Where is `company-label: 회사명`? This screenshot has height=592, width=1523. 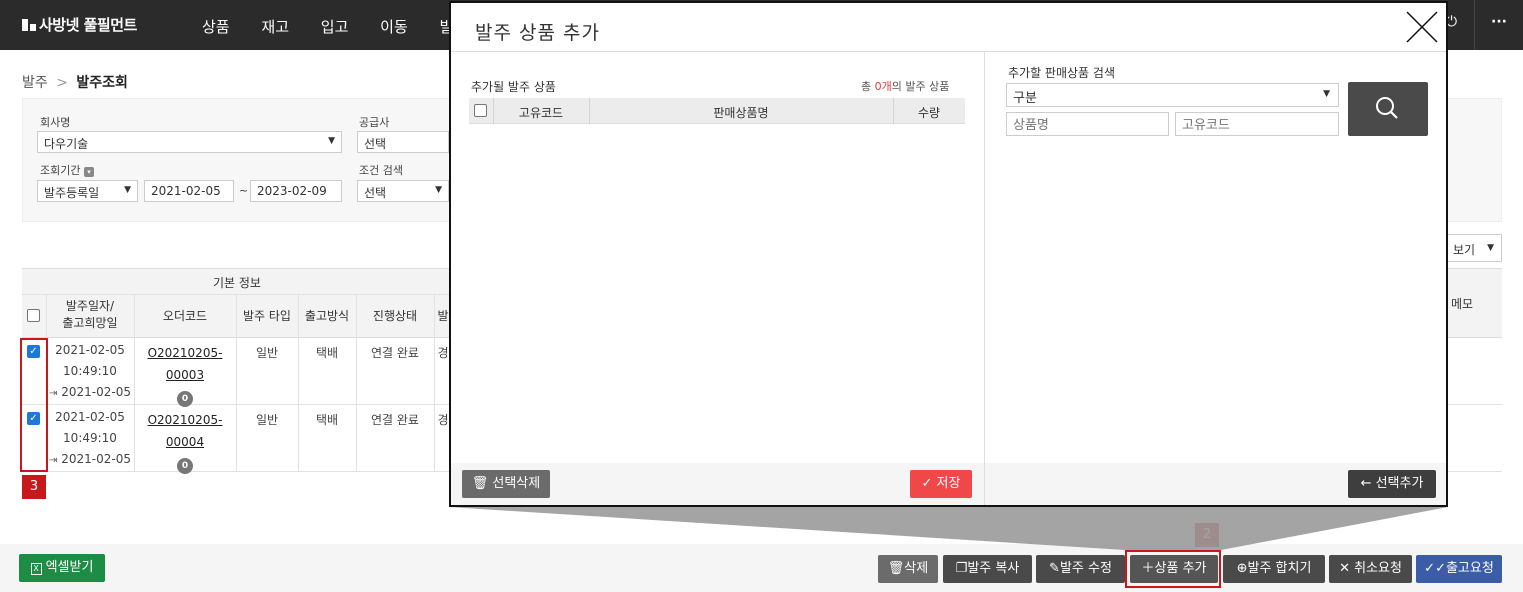 company-label: 회사명 is located at coordinates (55, 122).